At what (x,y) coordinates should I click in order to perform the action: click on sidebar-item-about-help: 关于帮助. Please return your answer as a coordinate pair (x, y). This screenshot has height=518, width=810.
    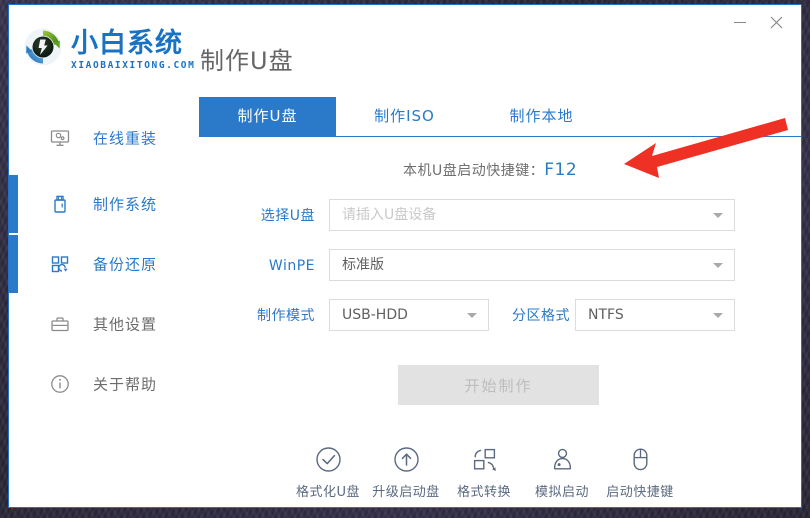
    Looking at the image, I should click on (104, 384).